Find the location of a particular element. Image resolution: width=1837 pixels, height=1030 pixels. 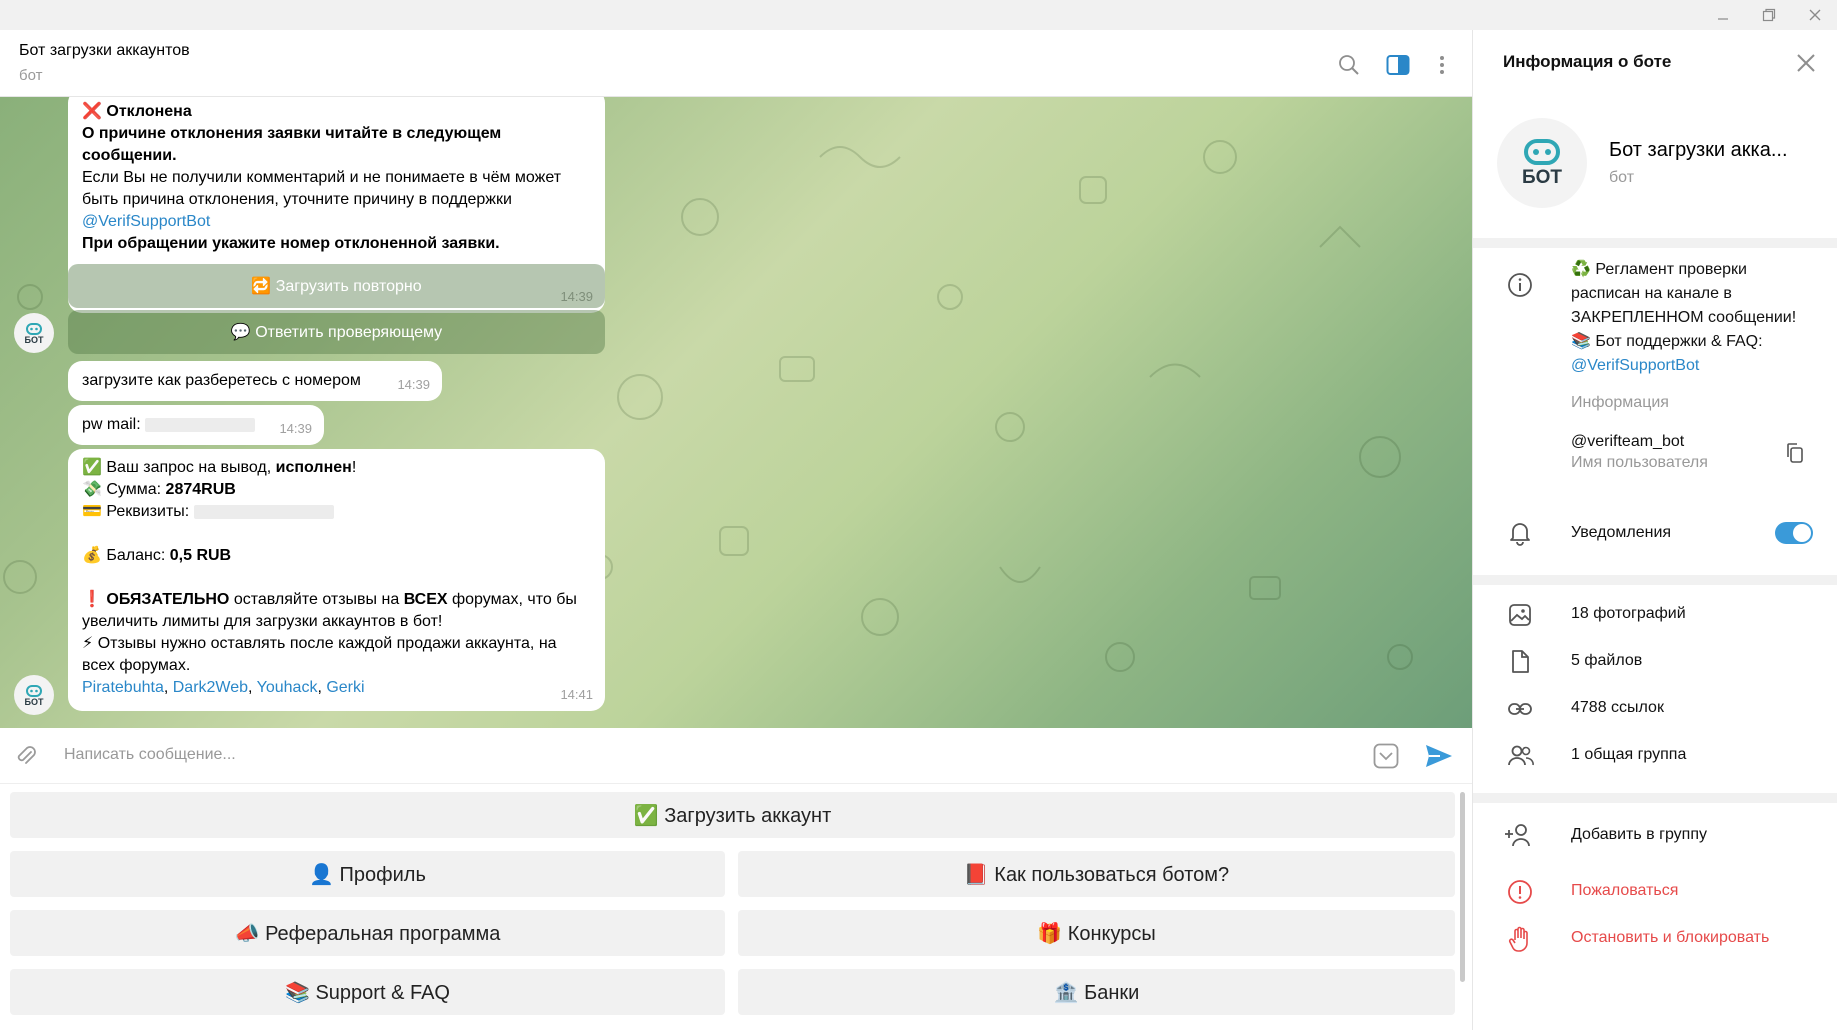

bot-profile-avatar: БОТ is located at coordinates (1542, 163).